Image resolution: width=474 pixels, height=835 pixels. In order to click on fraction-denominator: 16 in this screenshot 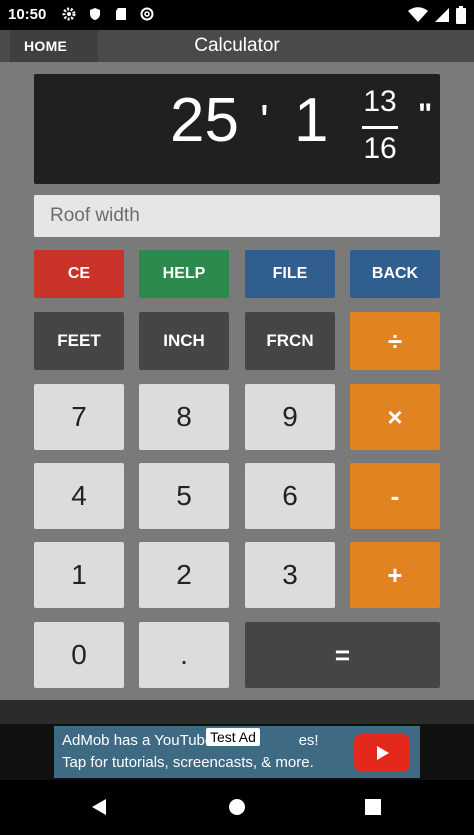, I will do `click(380, 148)`.